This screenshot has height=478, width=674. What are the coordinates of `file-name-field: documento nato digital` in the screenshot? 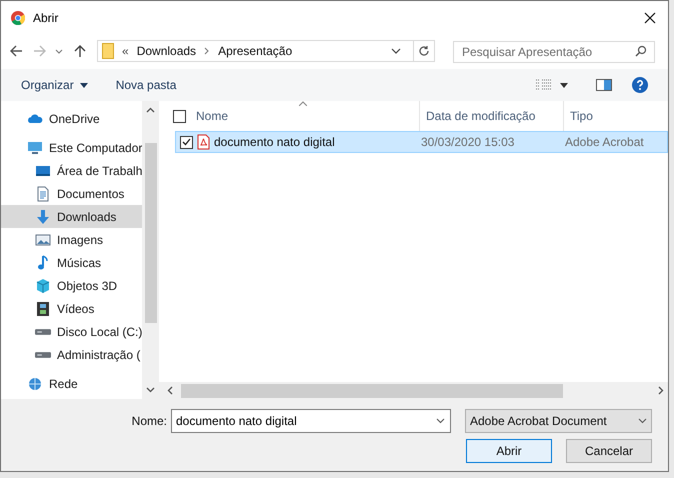 It's located at (311, 421).